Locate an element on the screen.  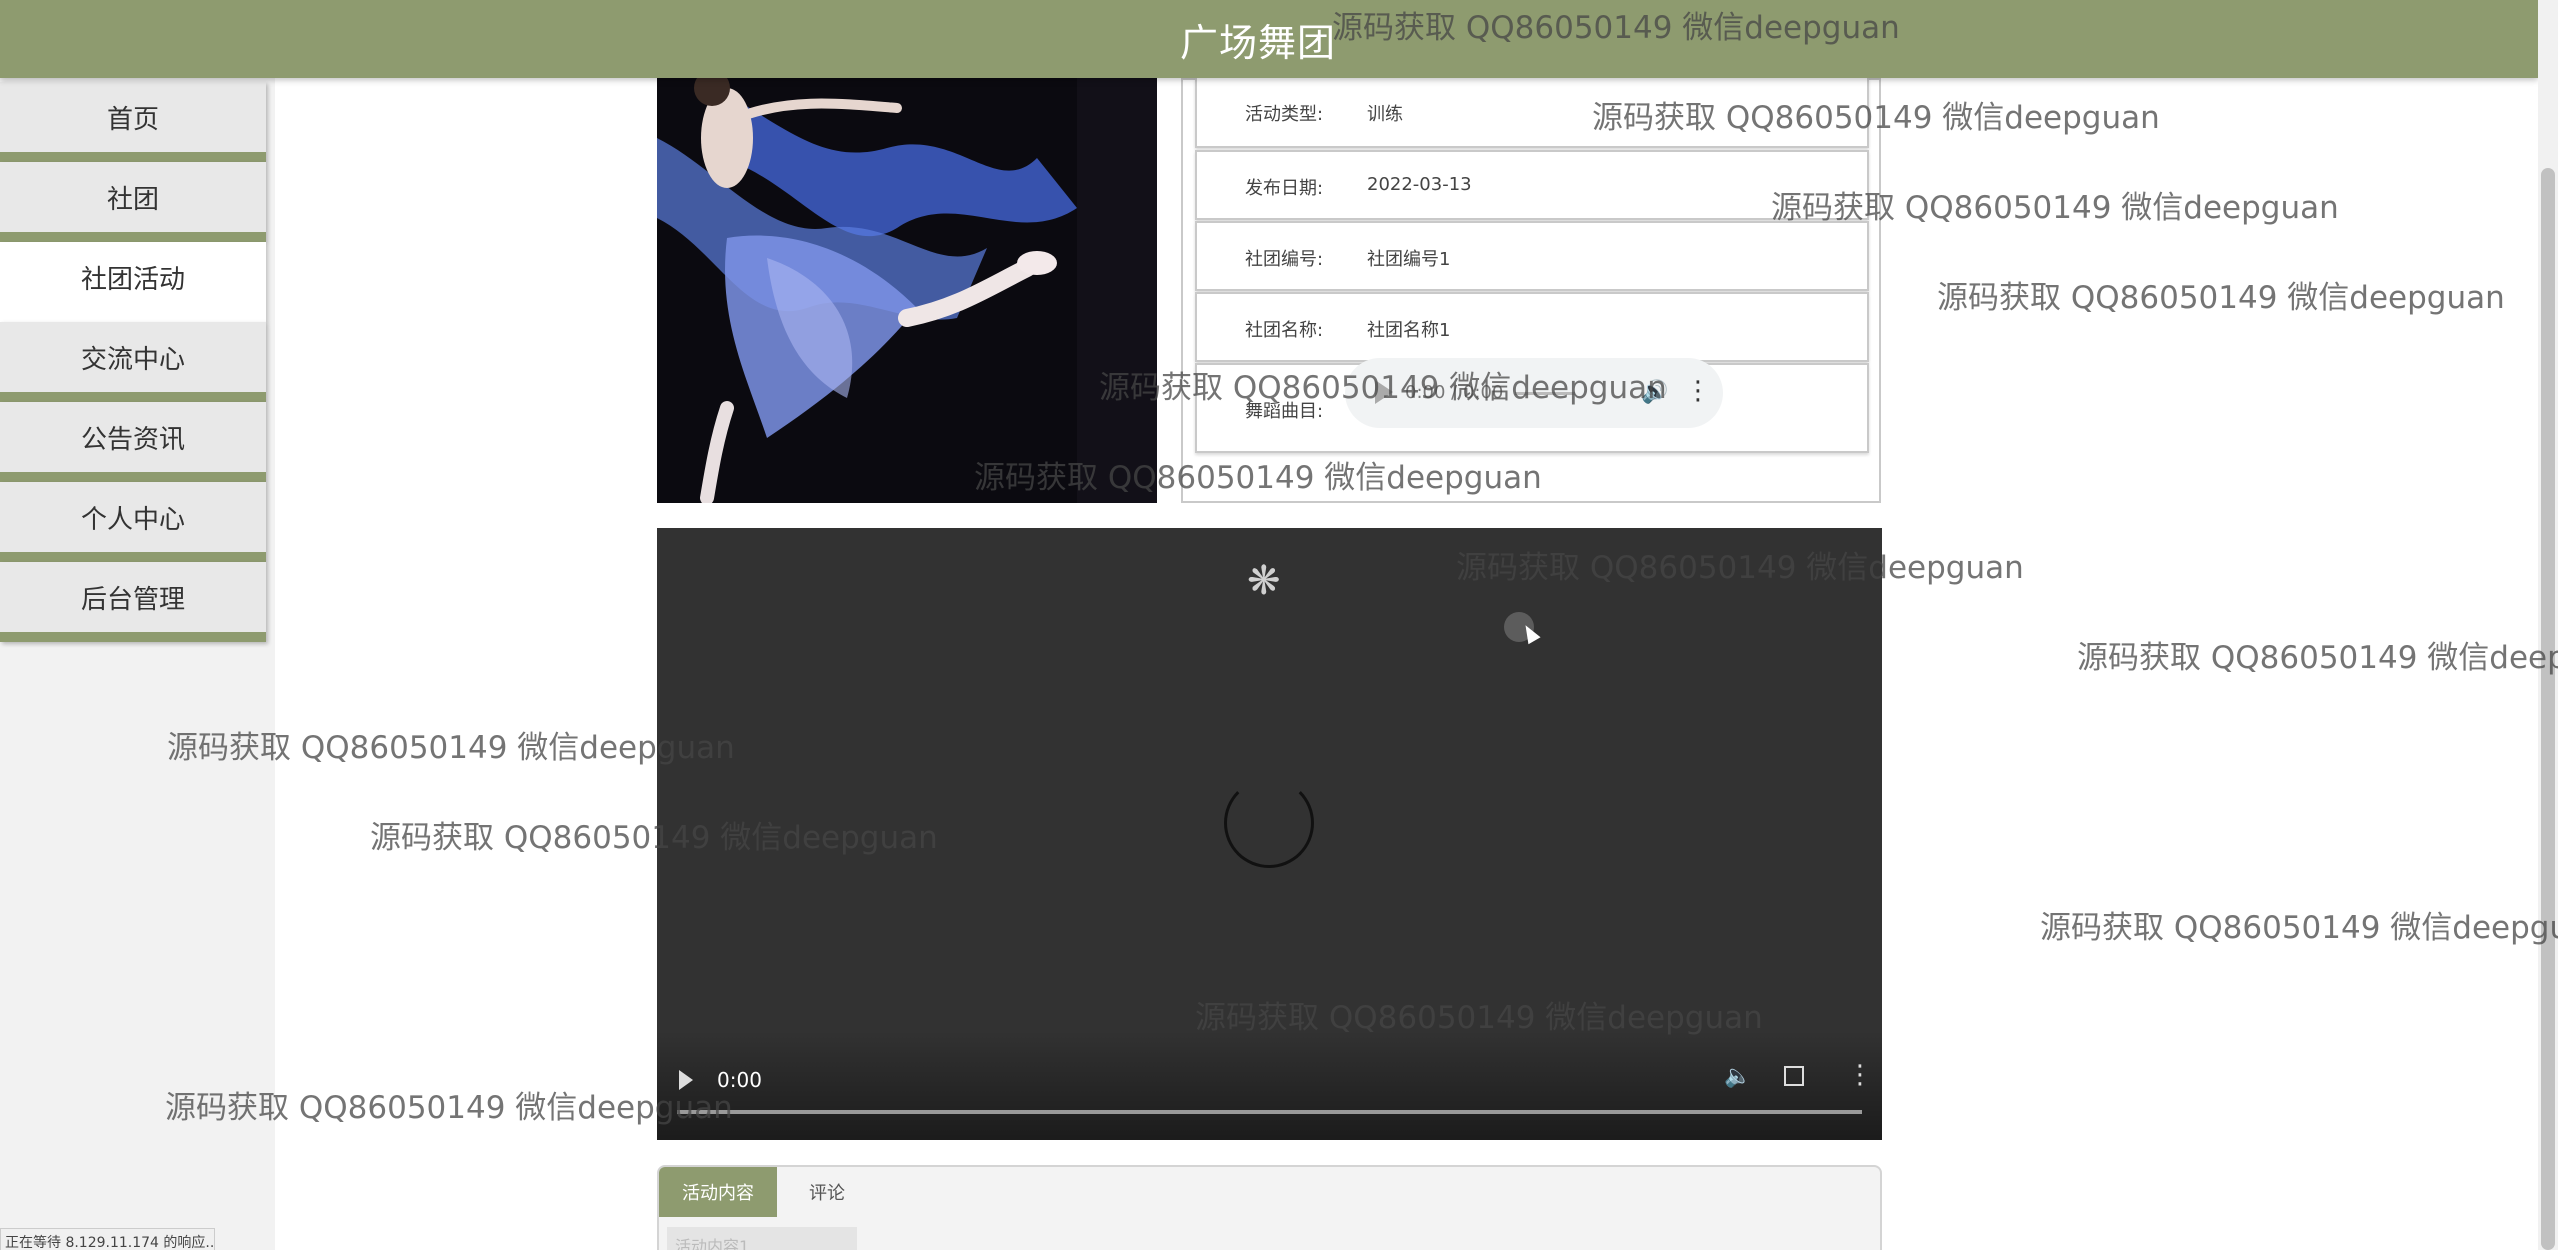
detail-value: 社团名称1 is located at coordinates (1409, 330).